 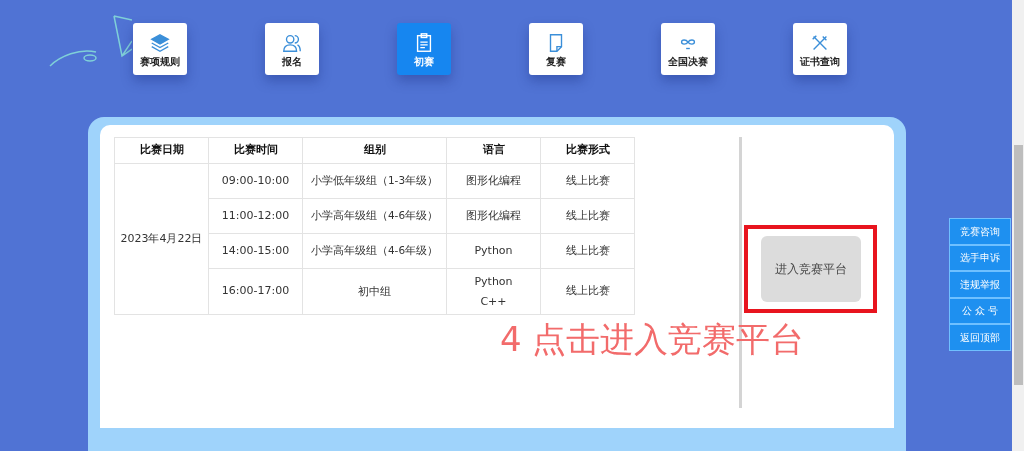 I want to click on table-cell: Python C++, so click(x=493, y=291).